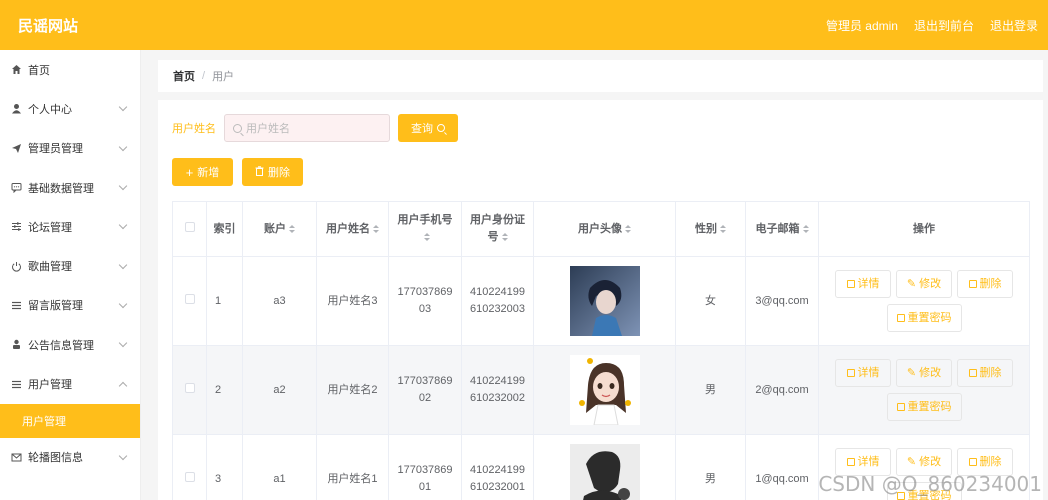  What do you see at coordinates (279, 301) in the screenshot?
I see `cell-account: a3` at bounding box center [279, 301].